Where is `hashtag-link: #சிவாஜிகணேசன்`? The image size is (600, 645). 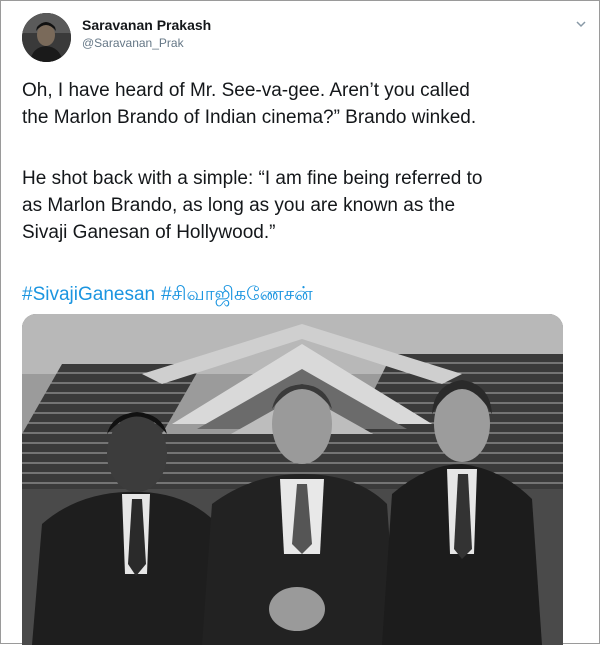
hashtag-link: #சிவாஜிகணேசன் is located at coordinates (237, 294).